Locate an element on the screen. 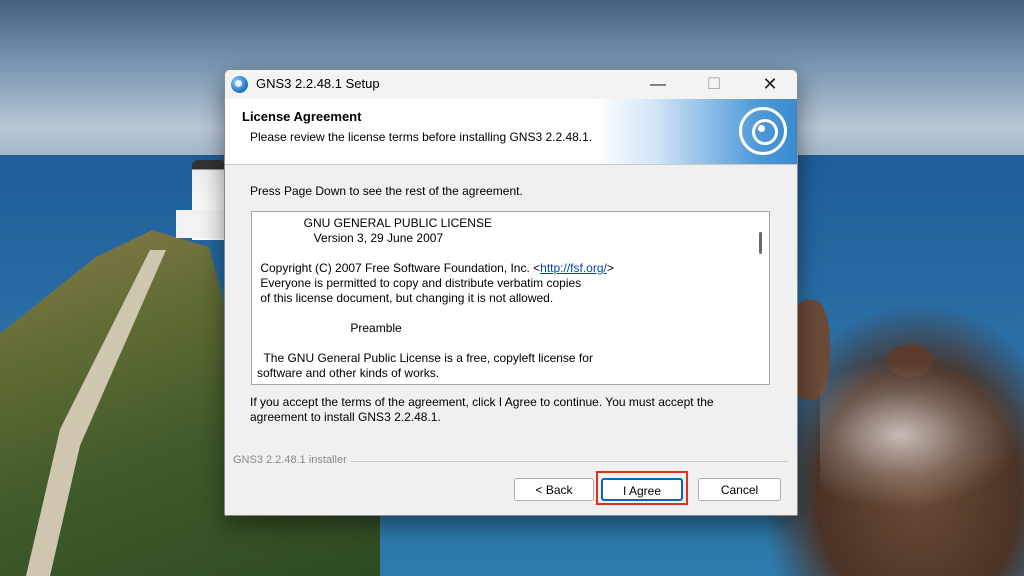  installer-label: GNS3 2.2.48.1 installer is located at coordinates (292, 460).